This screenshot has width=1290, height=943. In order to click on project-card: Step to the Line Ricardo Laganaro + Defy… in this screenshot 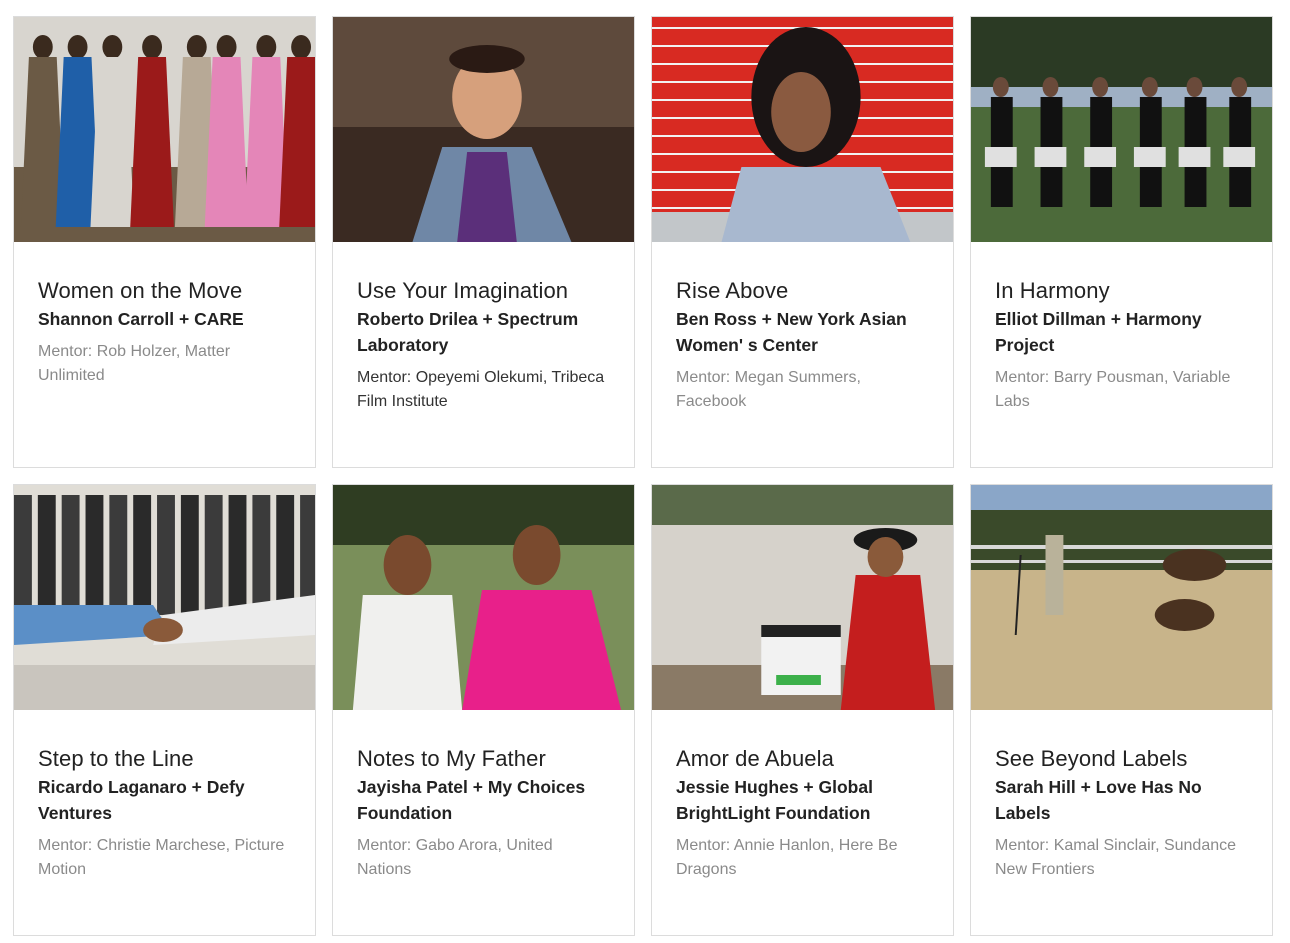, I will do `click(164, 710)`.